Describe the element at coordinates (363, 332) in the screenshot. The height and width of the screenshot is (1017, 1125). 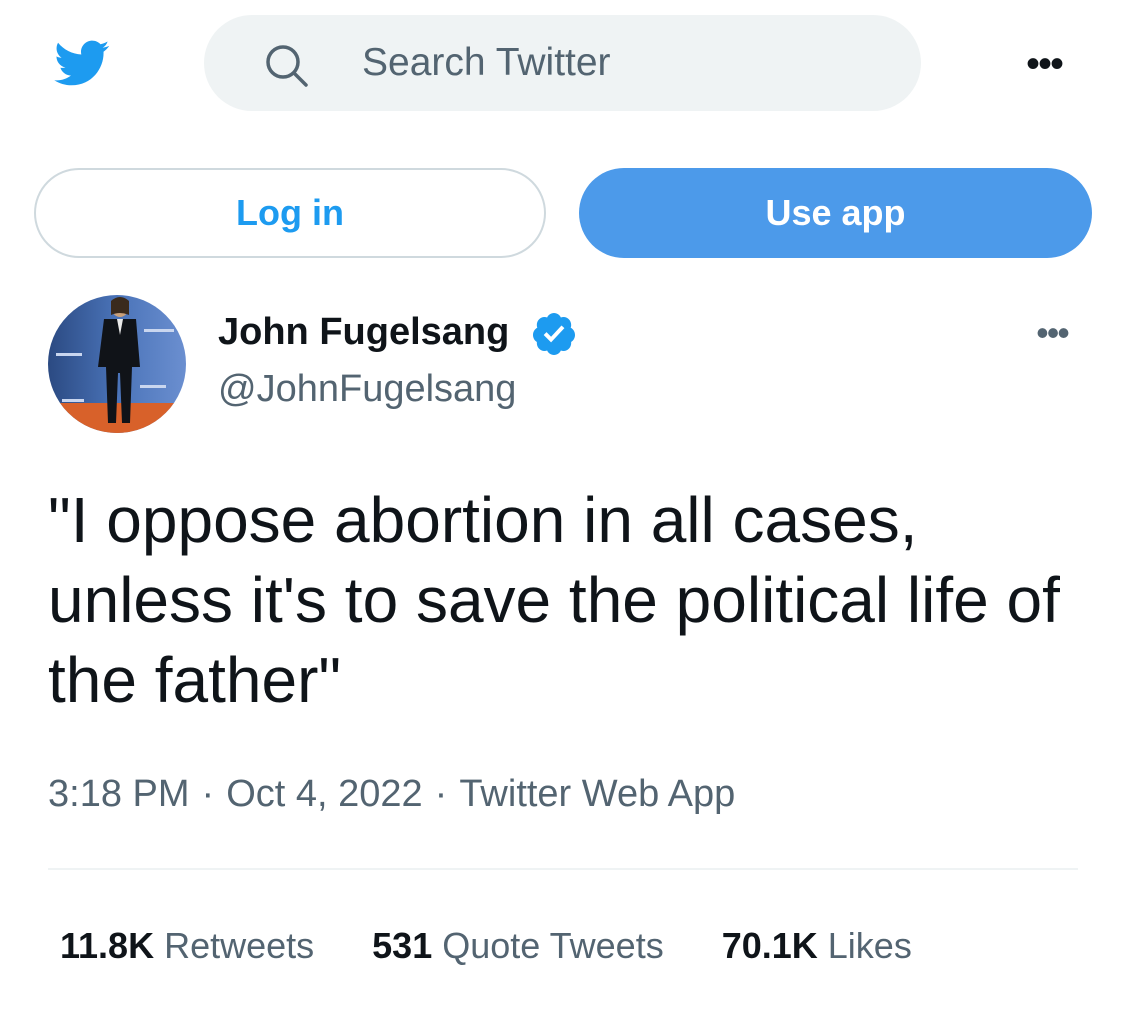
I see `author-name: John Fugelsang` at that location.